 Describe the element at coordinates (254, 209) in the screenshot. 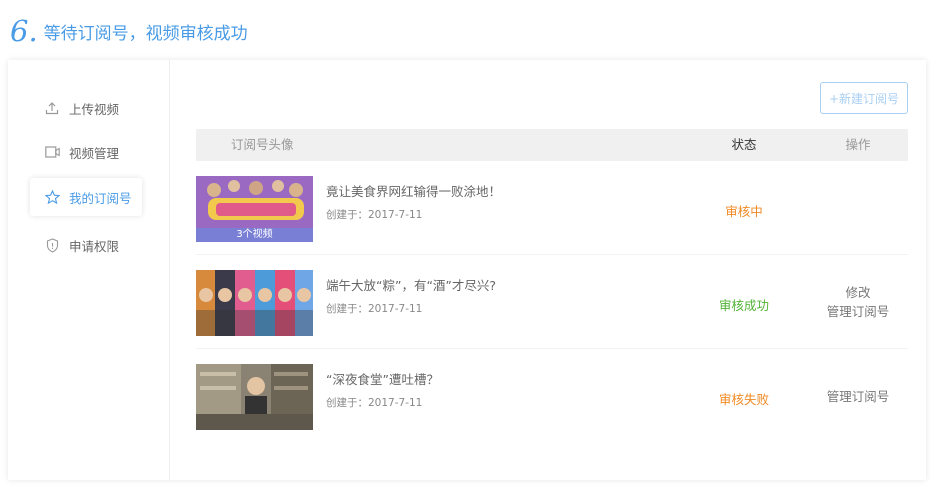

I see `subscription-thumbnail: 3个视频` at that location.